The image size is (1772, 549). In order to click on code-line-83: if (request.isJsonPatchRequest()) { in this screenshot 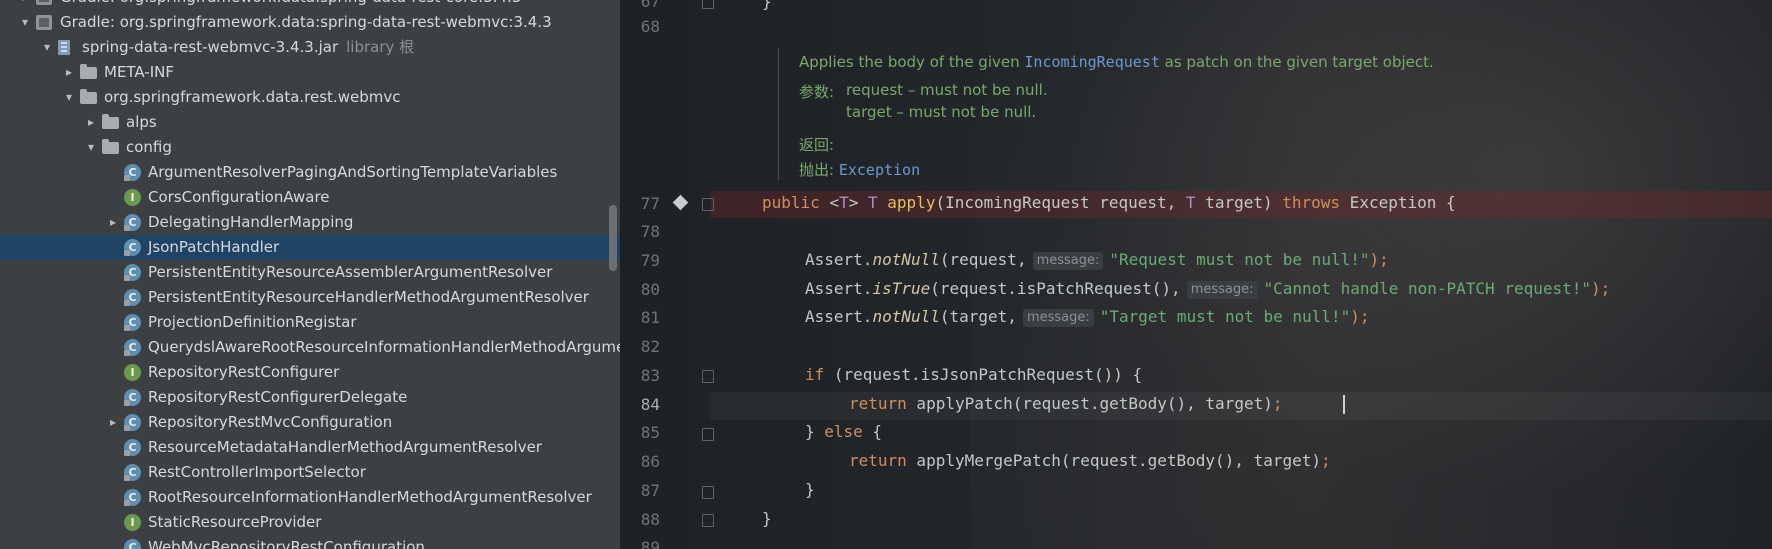, I will do `click(973, 374)`.